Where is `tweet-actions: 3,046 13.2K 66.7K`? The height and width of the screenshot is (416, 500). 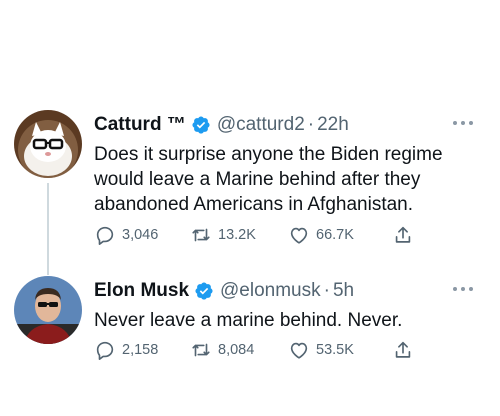 tweet-actions: 3,046 13.2K 66.7K is located at coordinates (254, 235).